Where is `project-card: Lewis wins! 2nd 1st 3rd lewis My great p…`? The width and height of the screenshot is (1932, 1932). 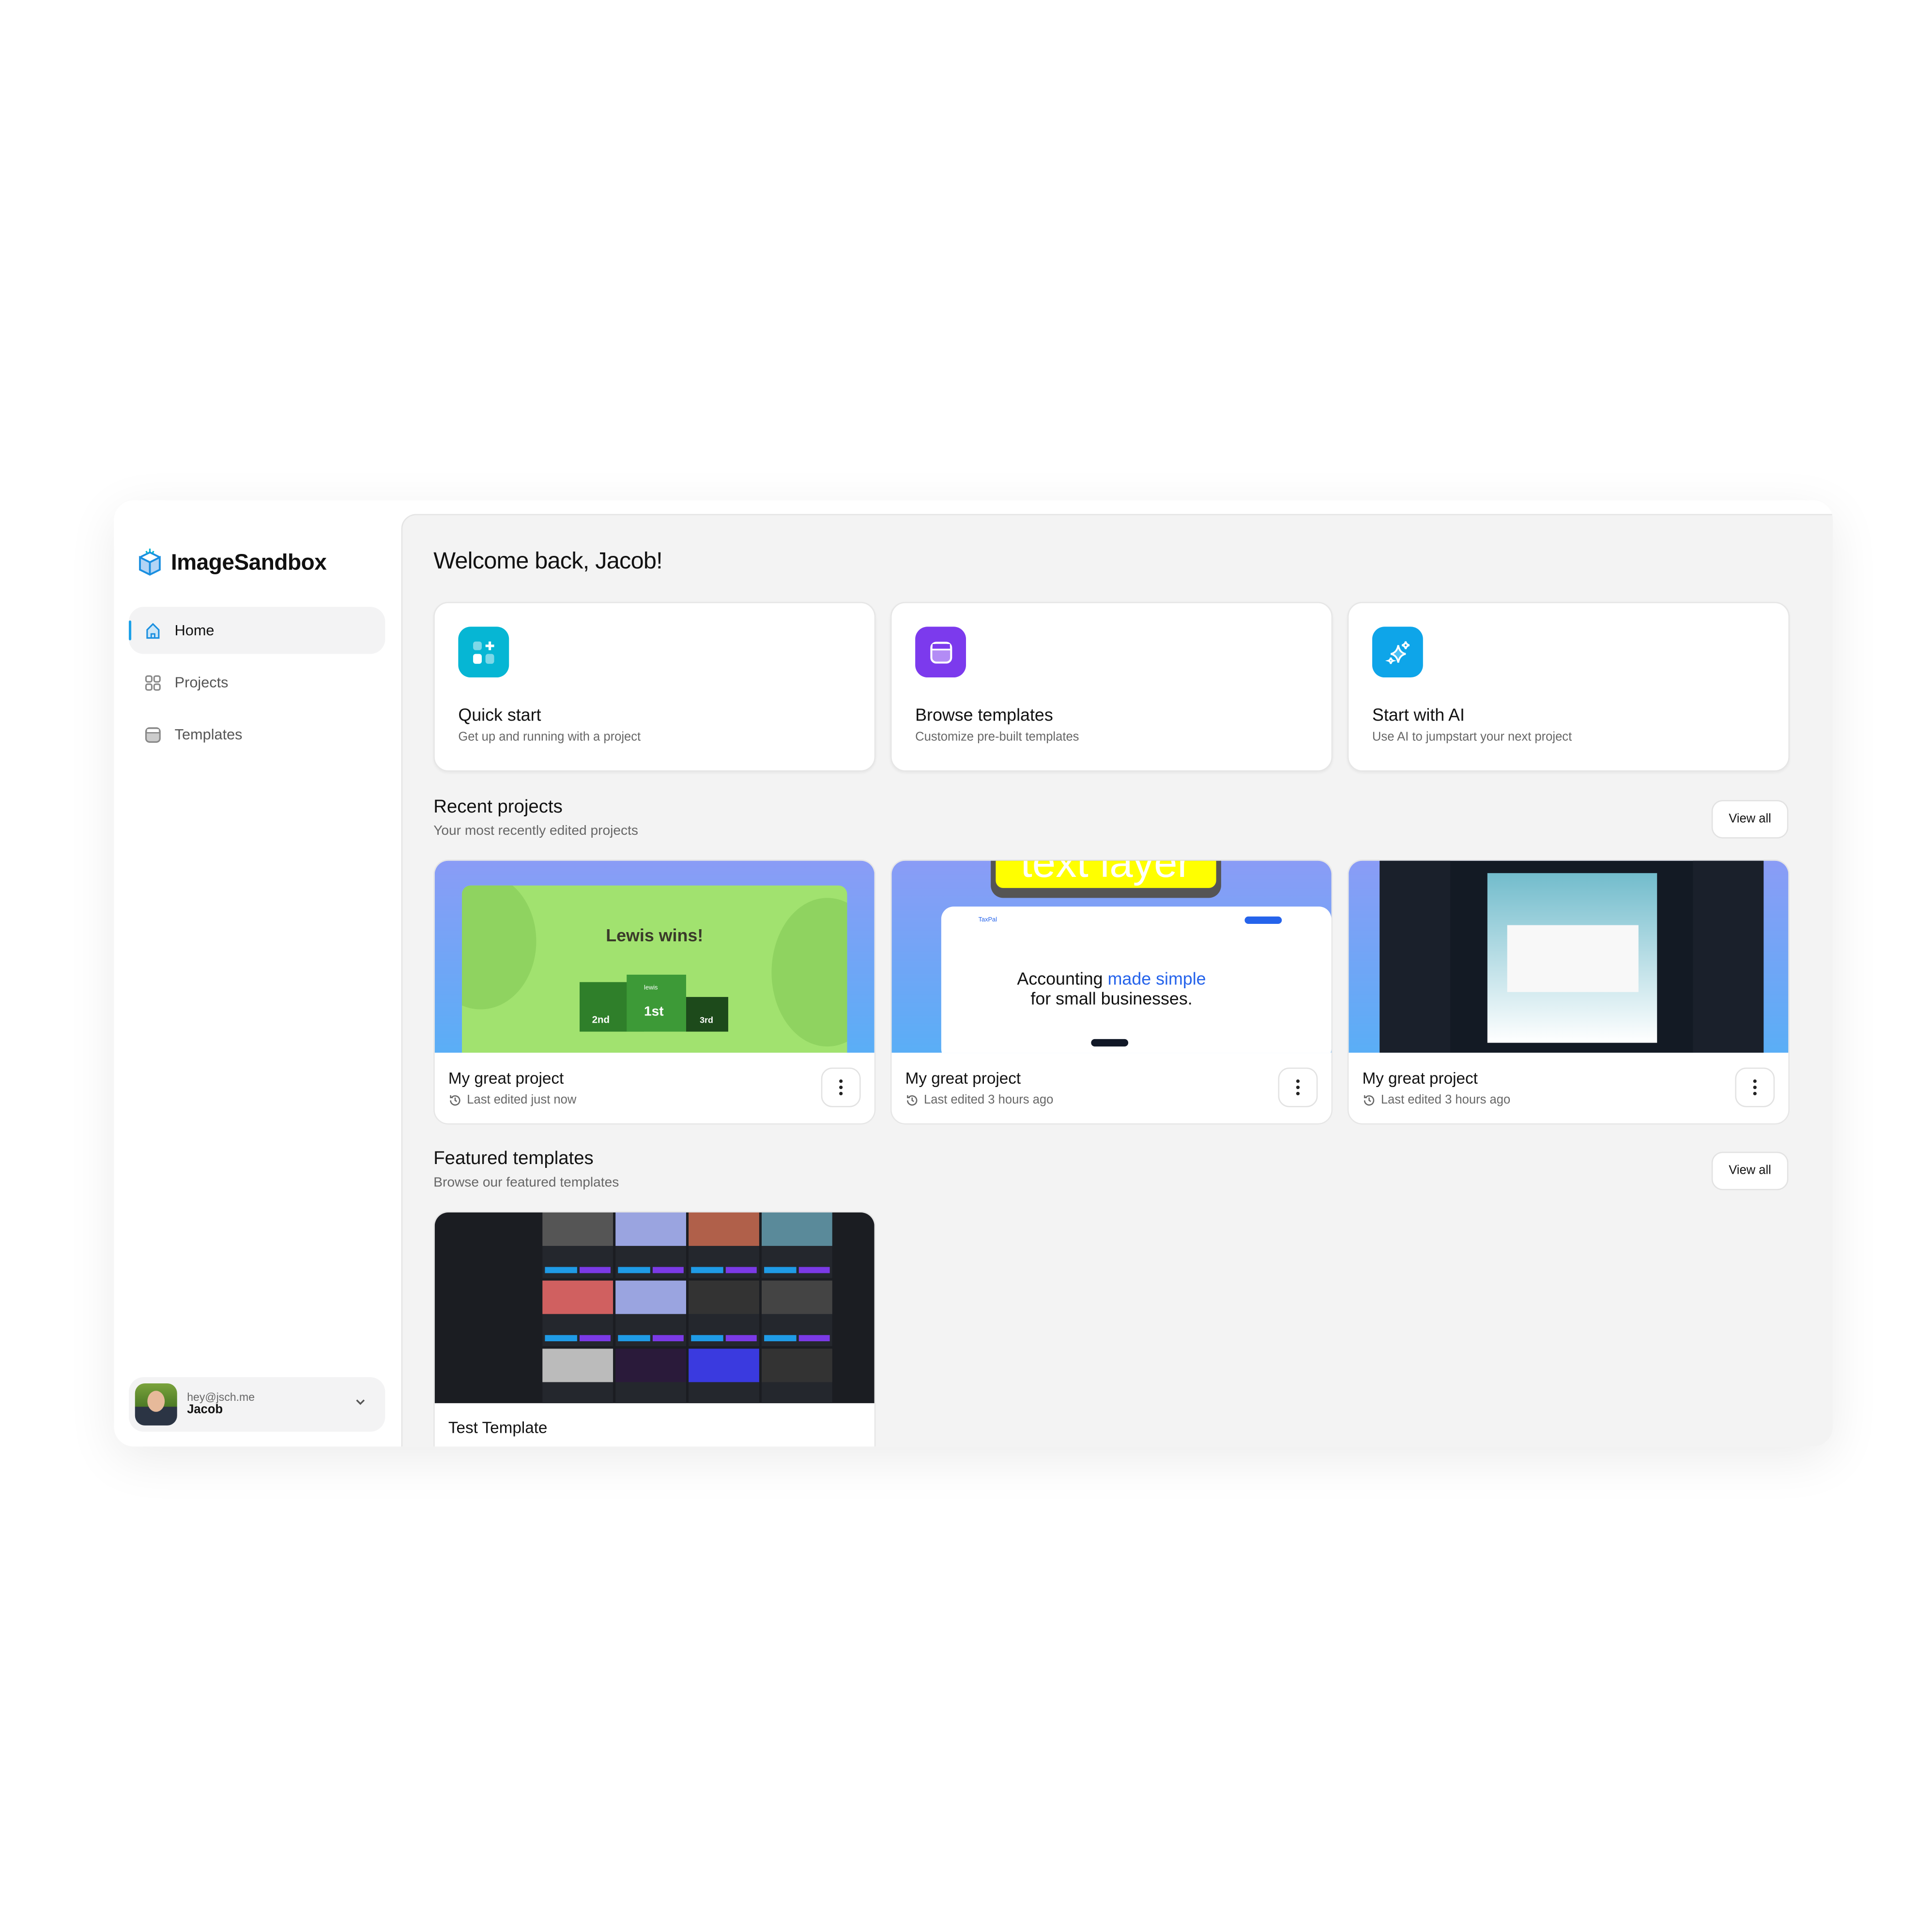
project-card: Lewis wins! 2nd 1st 3rd lewis My great p… is located at coordinates (654, 992).